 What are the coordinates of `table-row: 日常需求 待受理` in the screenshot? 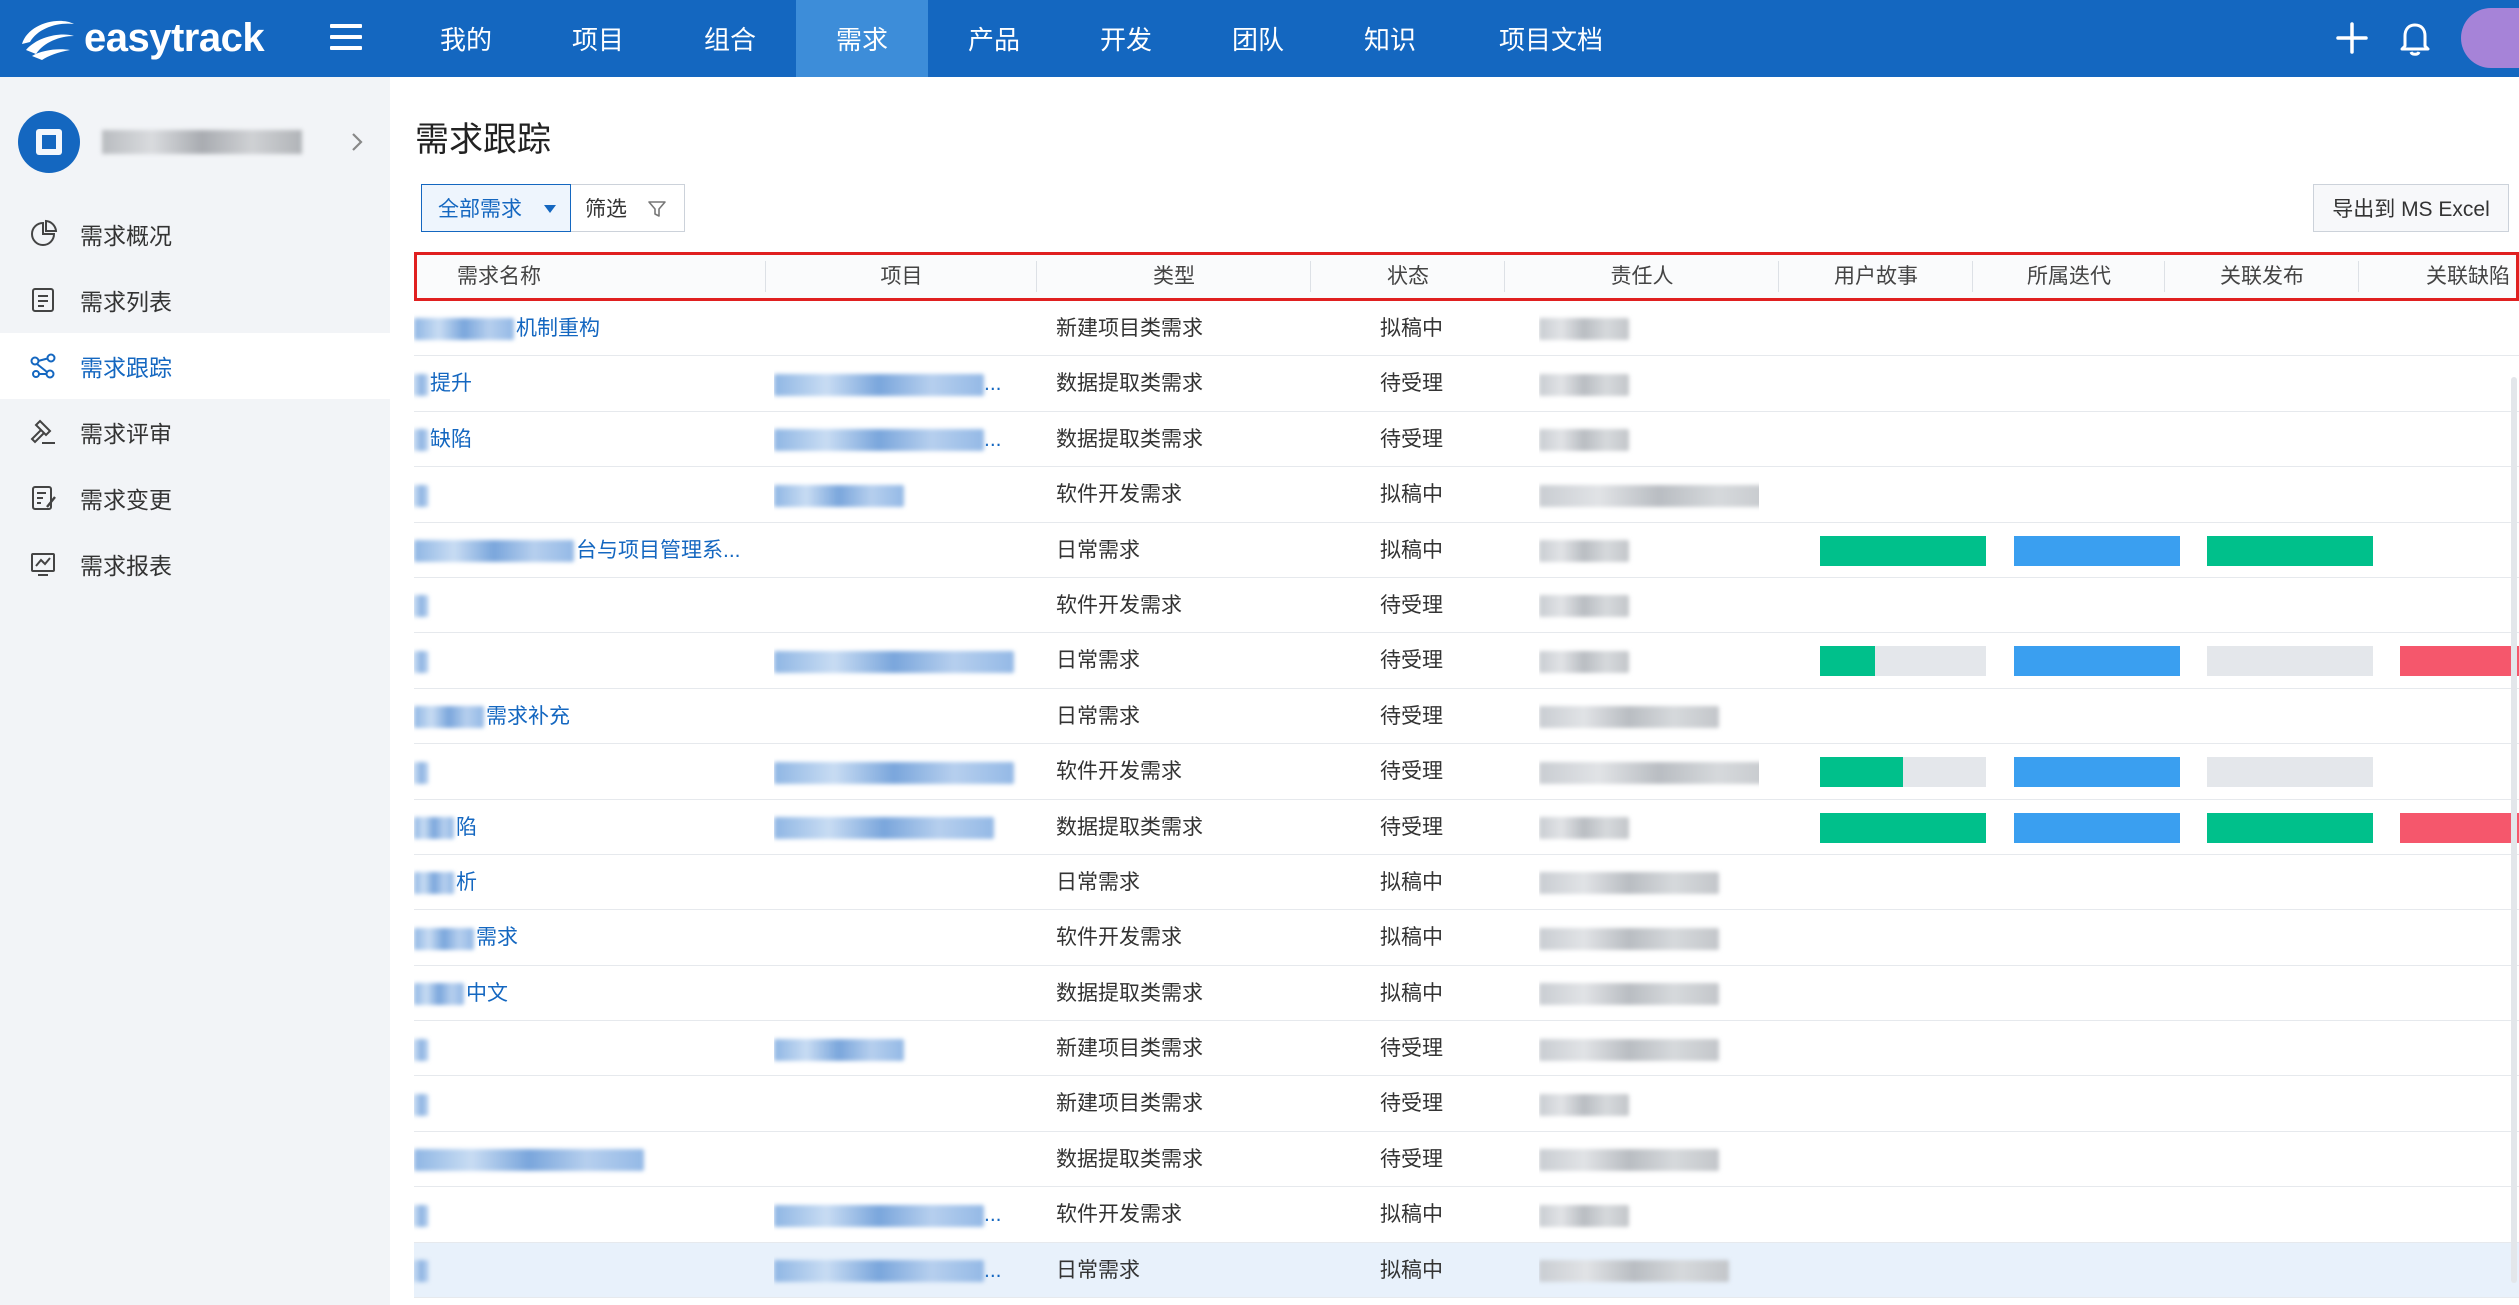 It's located at (1466, 661).